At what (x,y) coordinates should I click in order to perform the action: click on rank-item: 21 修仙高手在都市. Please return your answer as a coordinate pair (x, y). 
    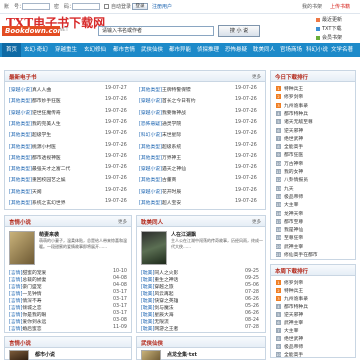
    Looking at the image, I should click on (297, 254).